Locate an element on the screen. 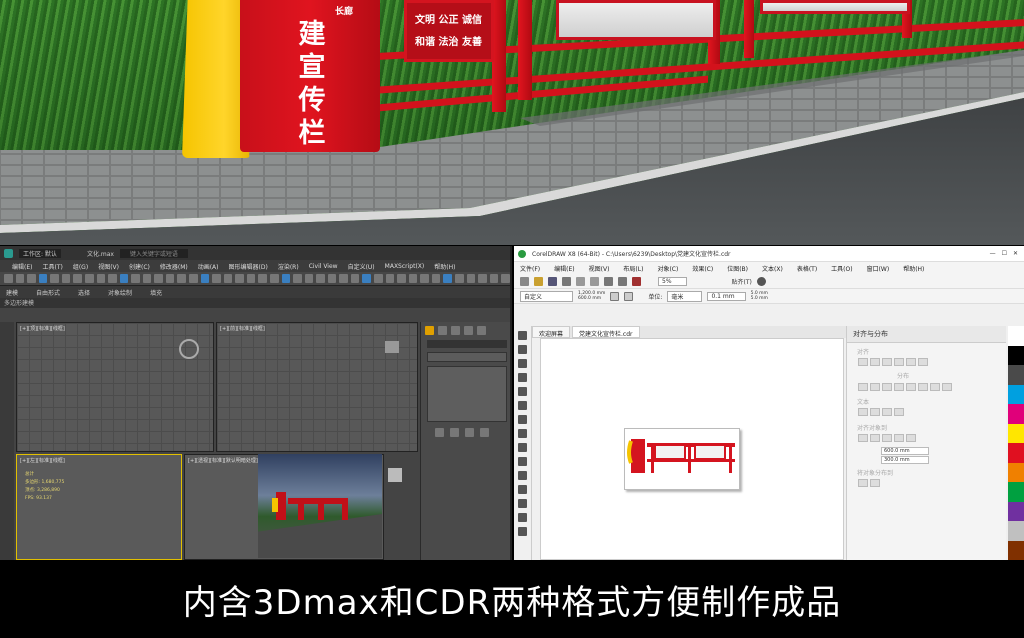 The image size is (1024, 638). unit-select: 毫米 is located at coordinates (685, 296).